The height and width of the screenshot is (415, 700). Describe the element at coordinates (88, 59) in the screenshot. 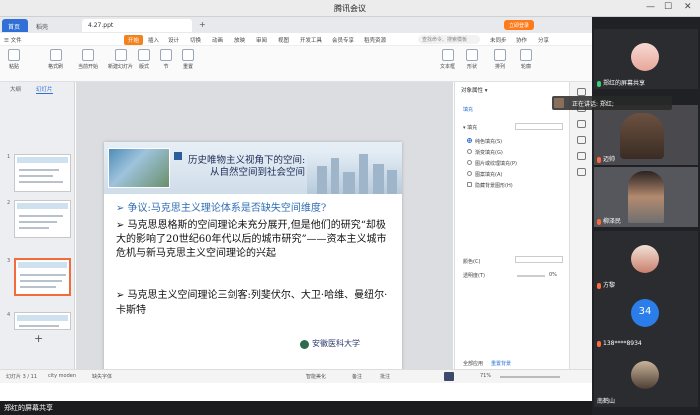

I see `start-current-button: 当前开始` at that location.